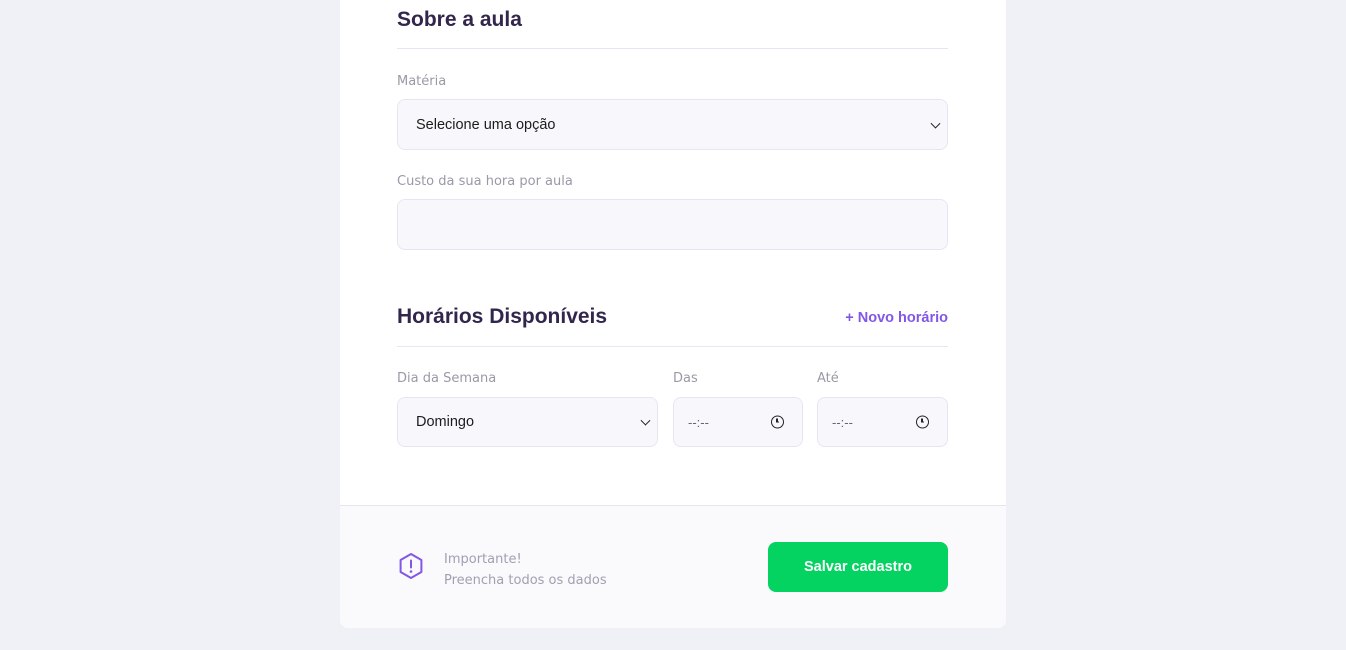 This screenshot has width=1346, height=650. What do you see at coordinates (422, 81) in the screenshot?
I see `subject-label: Matéria` at bounding box center [422, 81].